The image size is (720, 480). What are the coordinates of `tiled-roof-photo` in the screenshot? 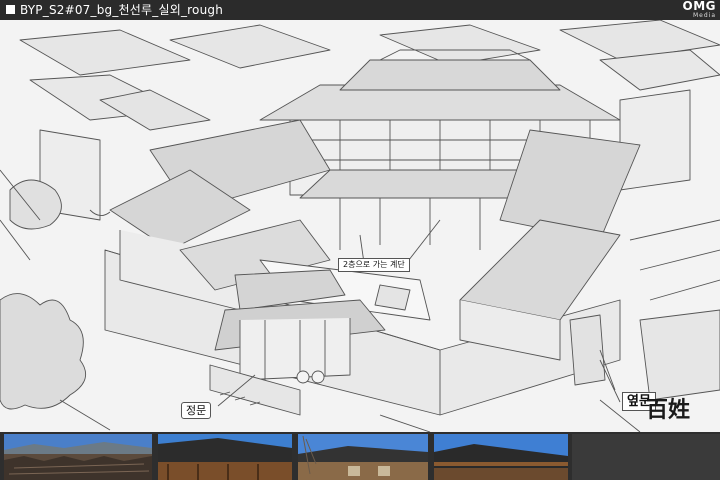 It's located at (501, 457).